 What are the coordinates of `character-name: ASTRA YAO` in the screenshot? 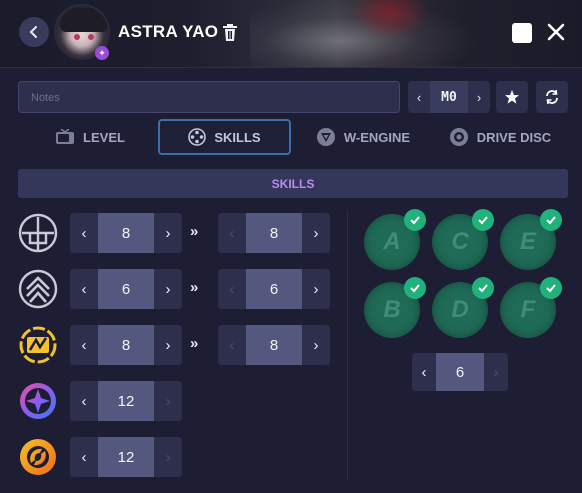 It's located at (168, 31).